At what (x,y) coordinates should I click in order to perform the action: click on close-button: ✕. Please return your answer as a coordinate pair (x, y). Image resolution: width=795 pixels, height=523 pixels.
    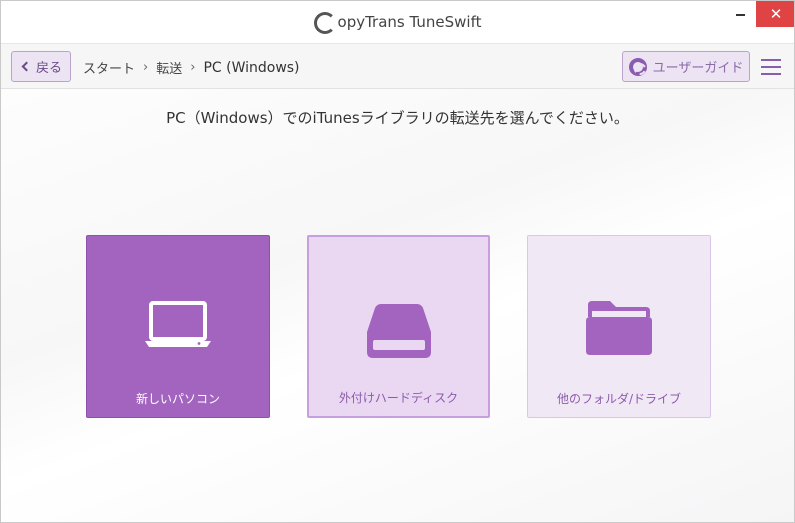
    Looking at the image, I should click on (775, 14).